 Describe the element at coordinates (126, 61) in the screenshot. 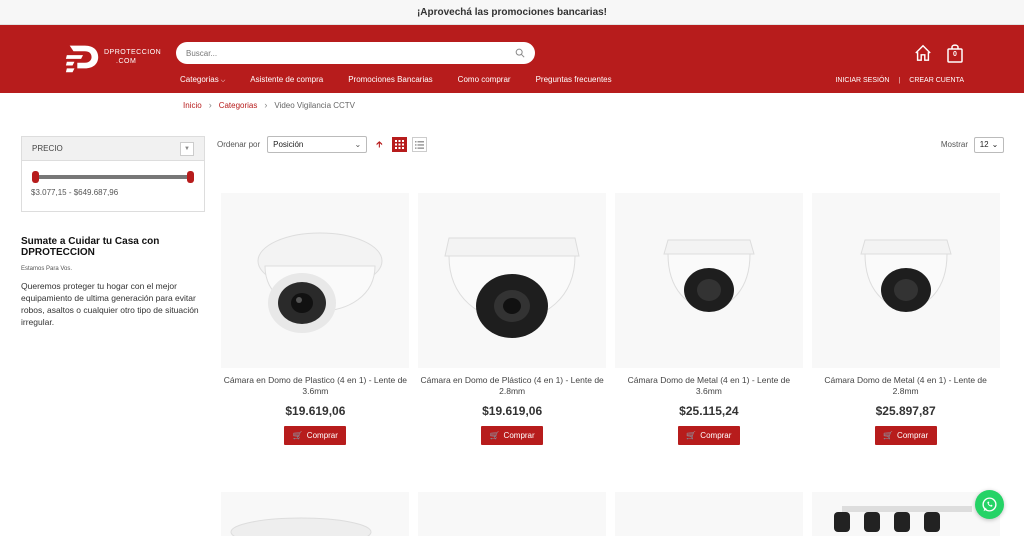

I see `logo-text-domain: .COM` at that location.